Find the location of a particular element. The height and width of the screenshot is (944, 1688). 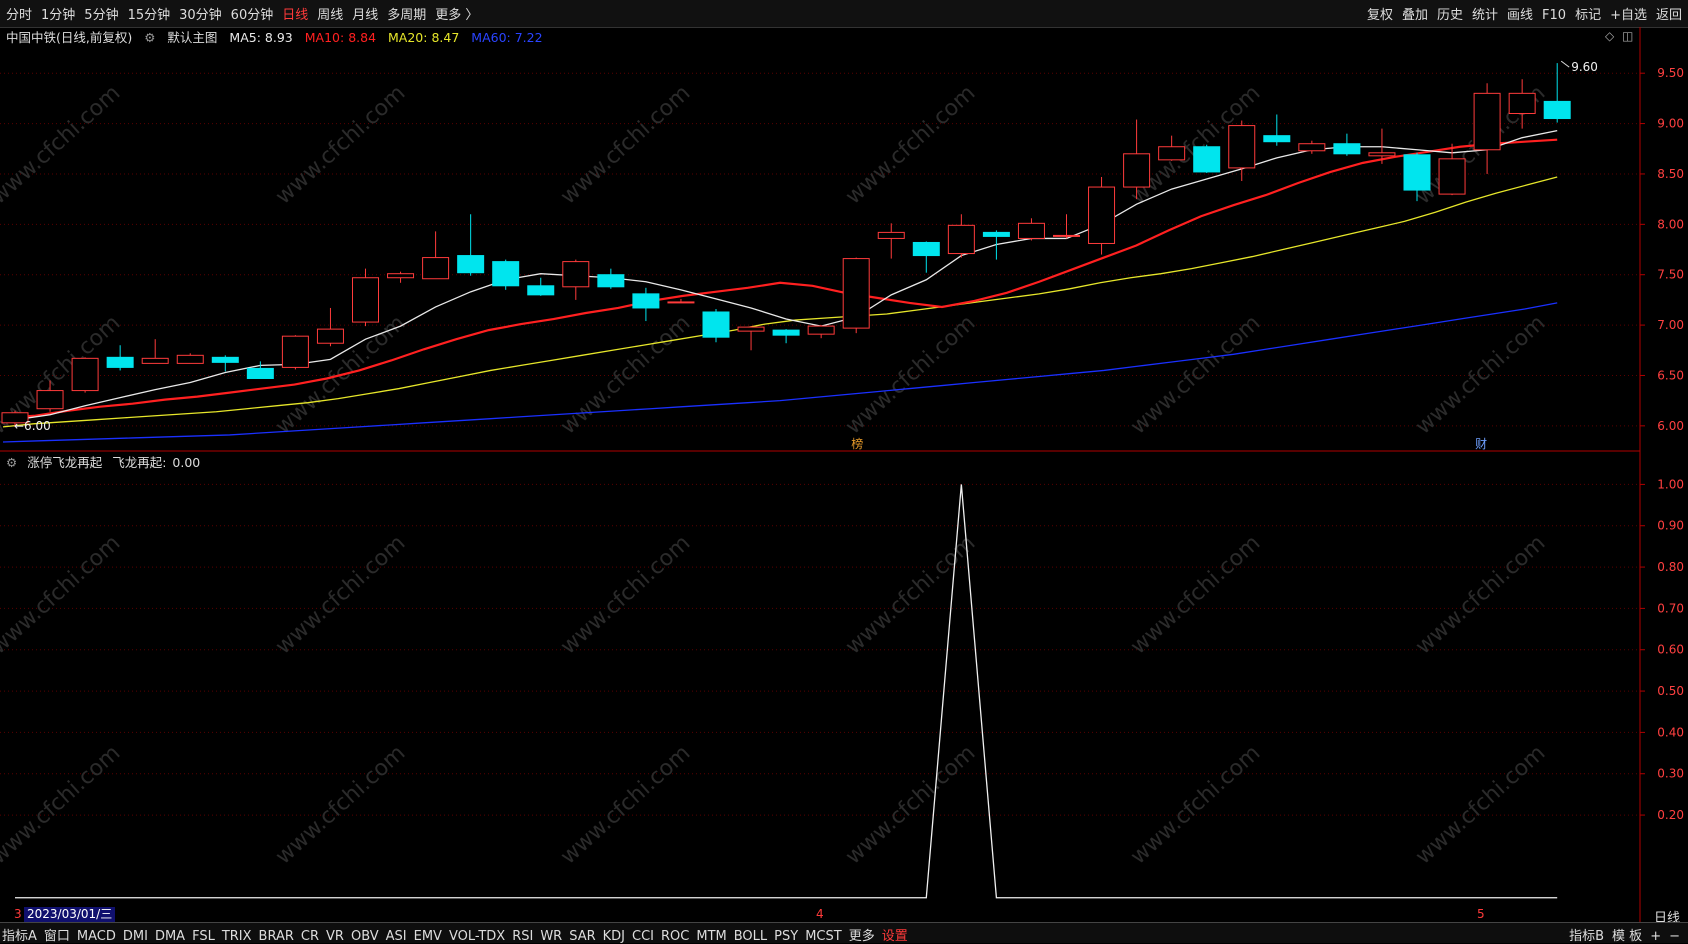

period-tab-1: 1分钟 is located at coordinates (58, 15).